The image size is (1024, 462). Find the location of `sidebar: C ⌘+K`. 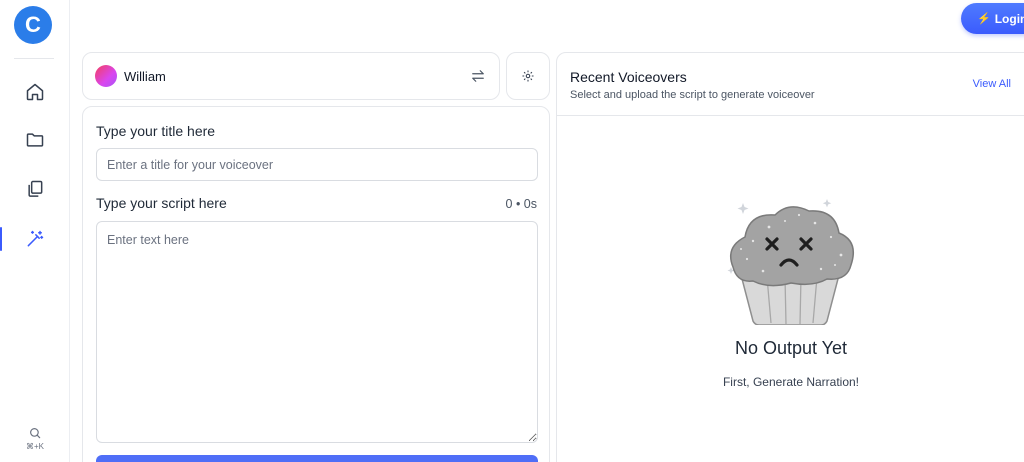

sidebar: C ⌘+K is located at coordinates (35, 231).